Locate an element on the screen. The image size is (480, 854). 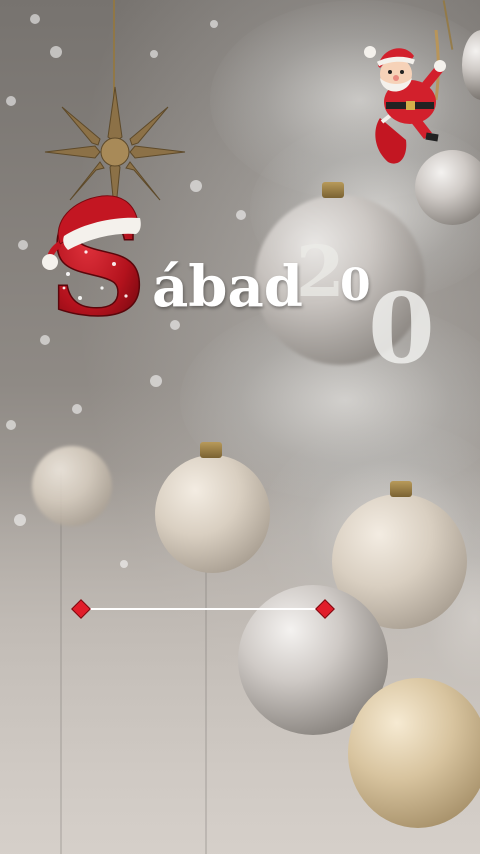
slider-track is located at coordinates (204, 609).